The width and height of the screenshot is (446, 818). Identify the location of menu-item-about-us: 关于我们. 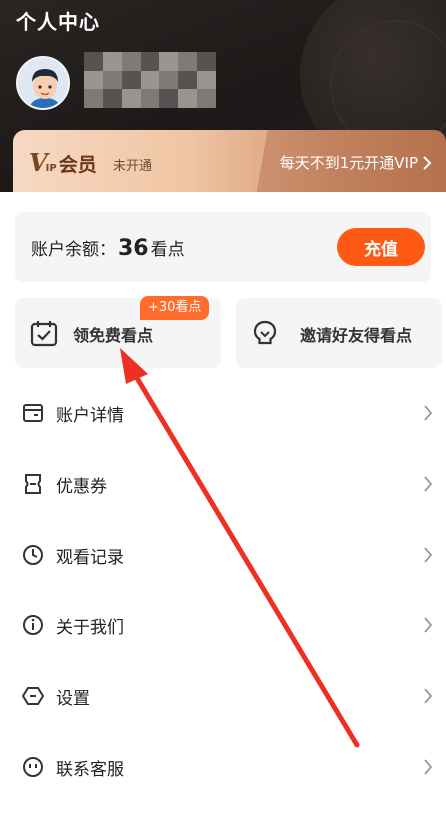
(223, 625).